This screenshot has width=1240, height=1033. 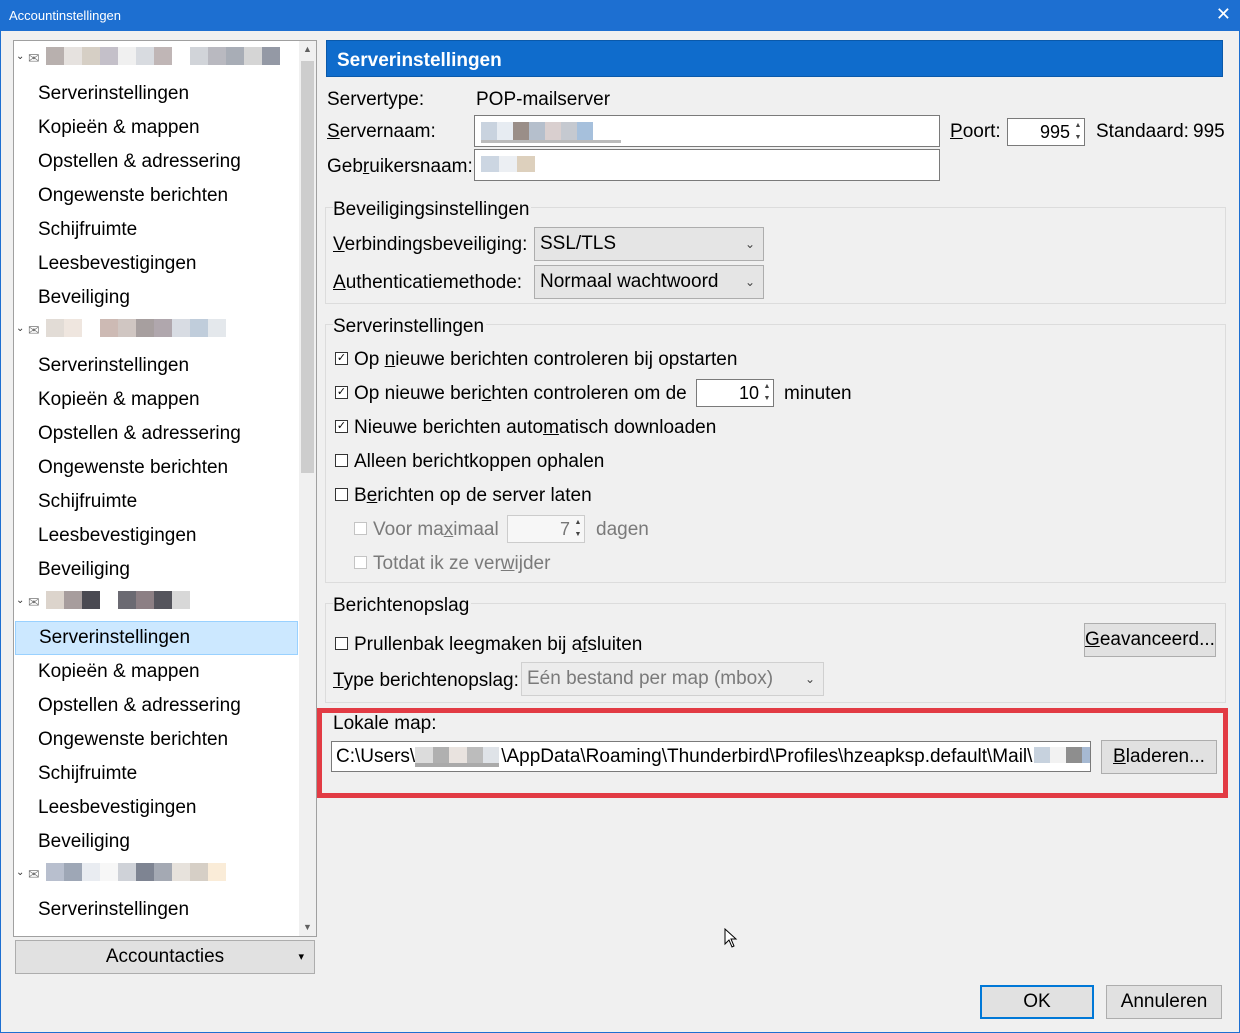 I want to click on default-port-value: 995, so click(x=1209, y=131).